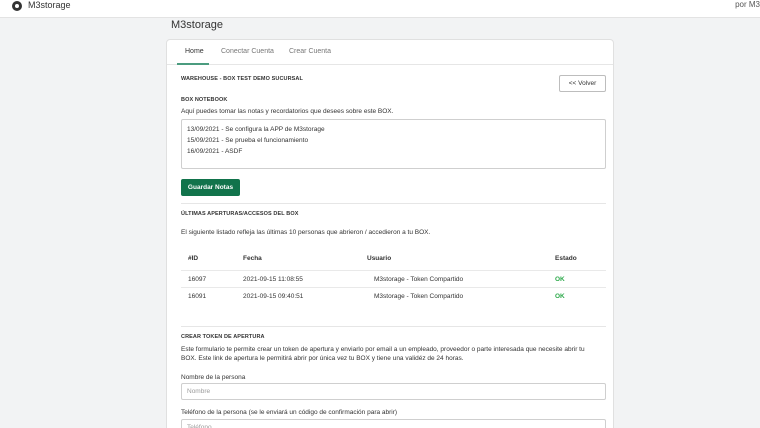 The height and width of the screenshot is (428, 760). I want to click on top-navbar: M3storage por M3, so click(380, 9).